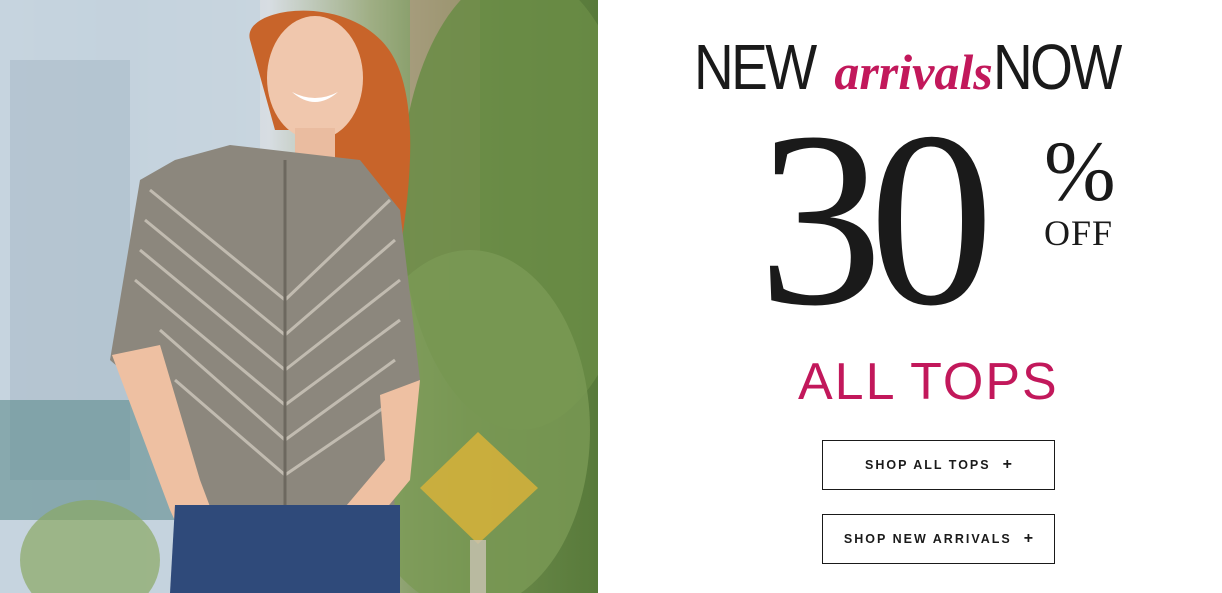  I want to click on shop-new-arrivals-button: SHOP NEW ARRIVALS +, so click(938, 539).